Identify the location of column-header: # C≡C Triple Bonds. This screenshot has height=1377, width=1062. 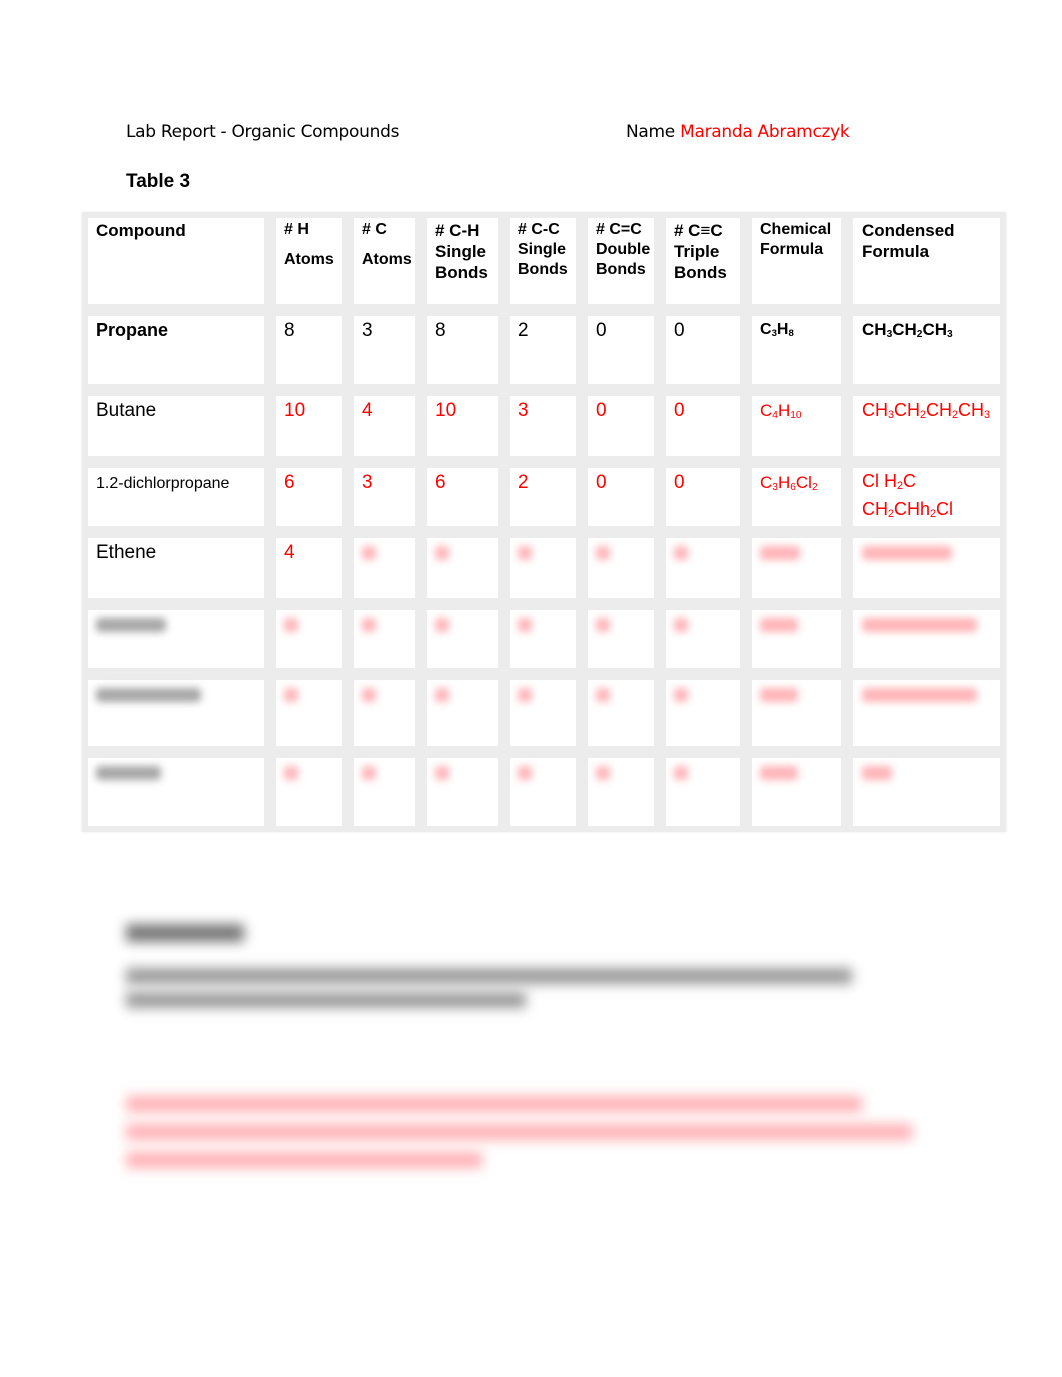
(700, 251).